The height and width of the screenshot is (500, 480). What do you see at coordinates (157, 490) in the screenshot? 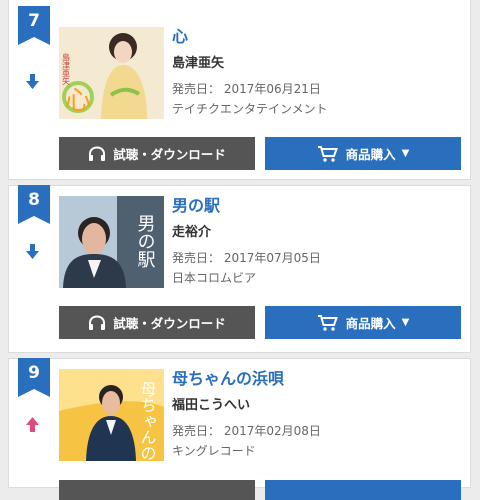
I see `listen-download-button` at bounding box center [157, 490].